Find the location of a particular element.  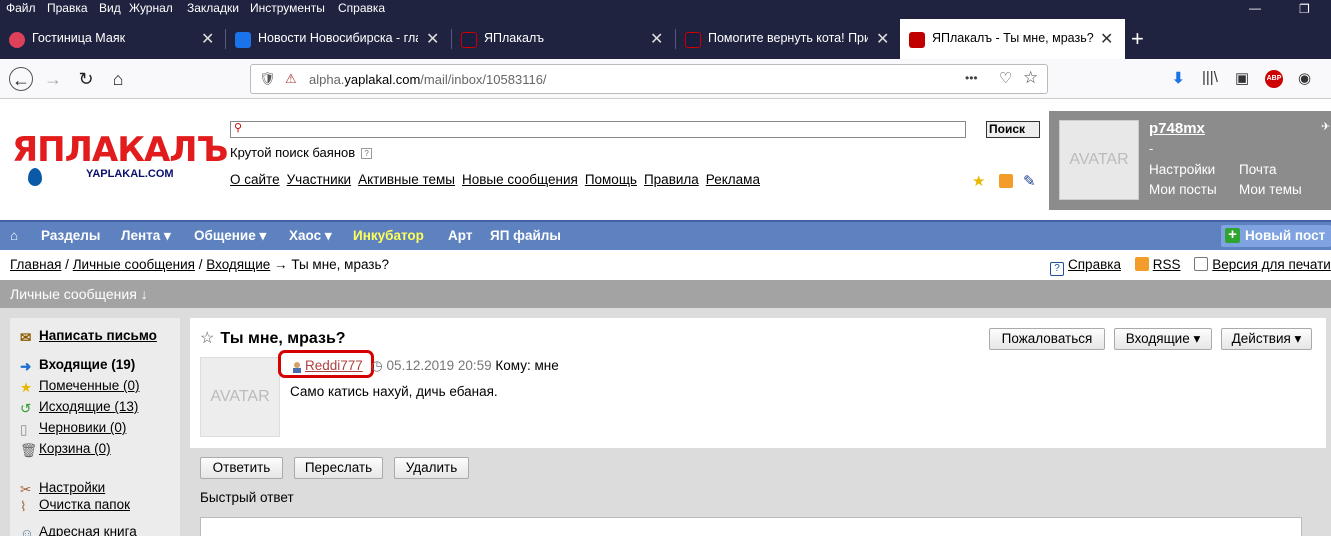

link-members: Участники is located at coordinates (319, 179).